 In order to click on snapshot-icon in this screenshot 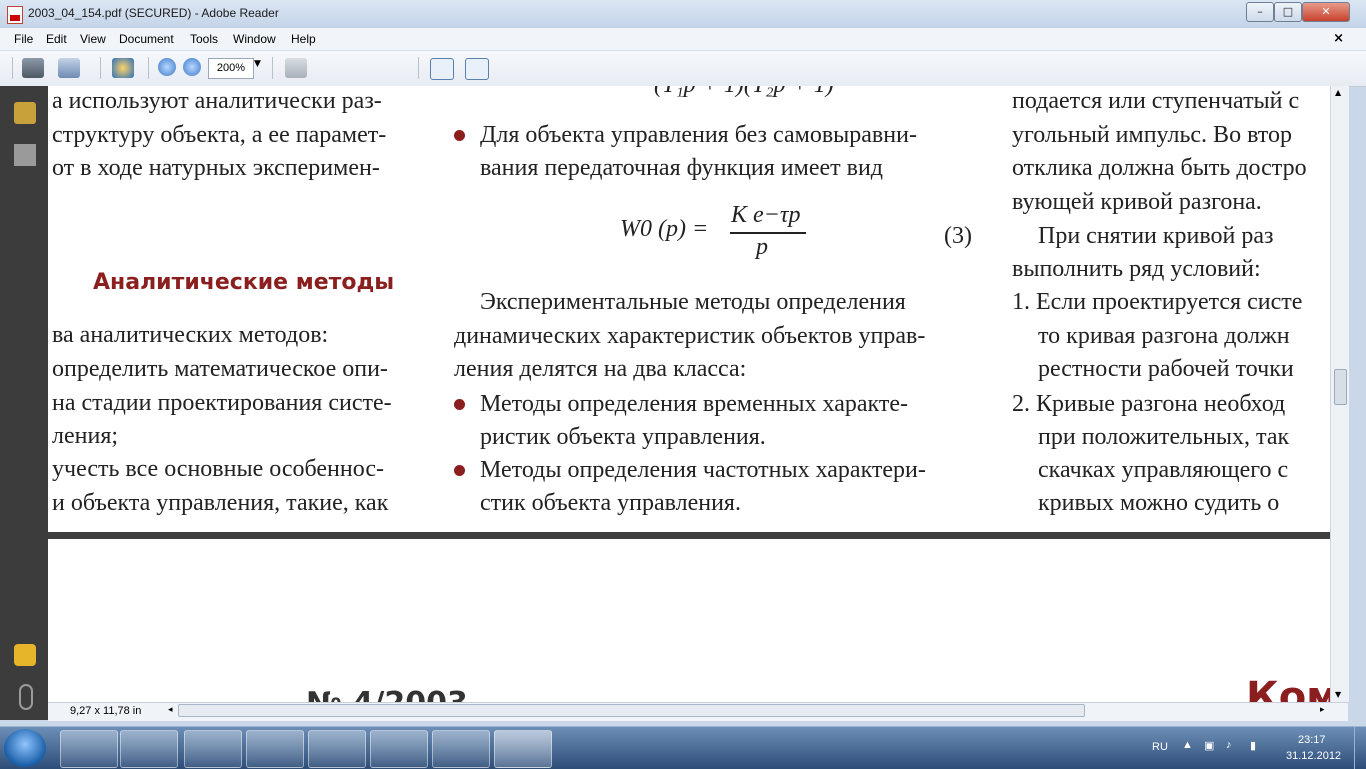, I will do `click(296, 68)`.